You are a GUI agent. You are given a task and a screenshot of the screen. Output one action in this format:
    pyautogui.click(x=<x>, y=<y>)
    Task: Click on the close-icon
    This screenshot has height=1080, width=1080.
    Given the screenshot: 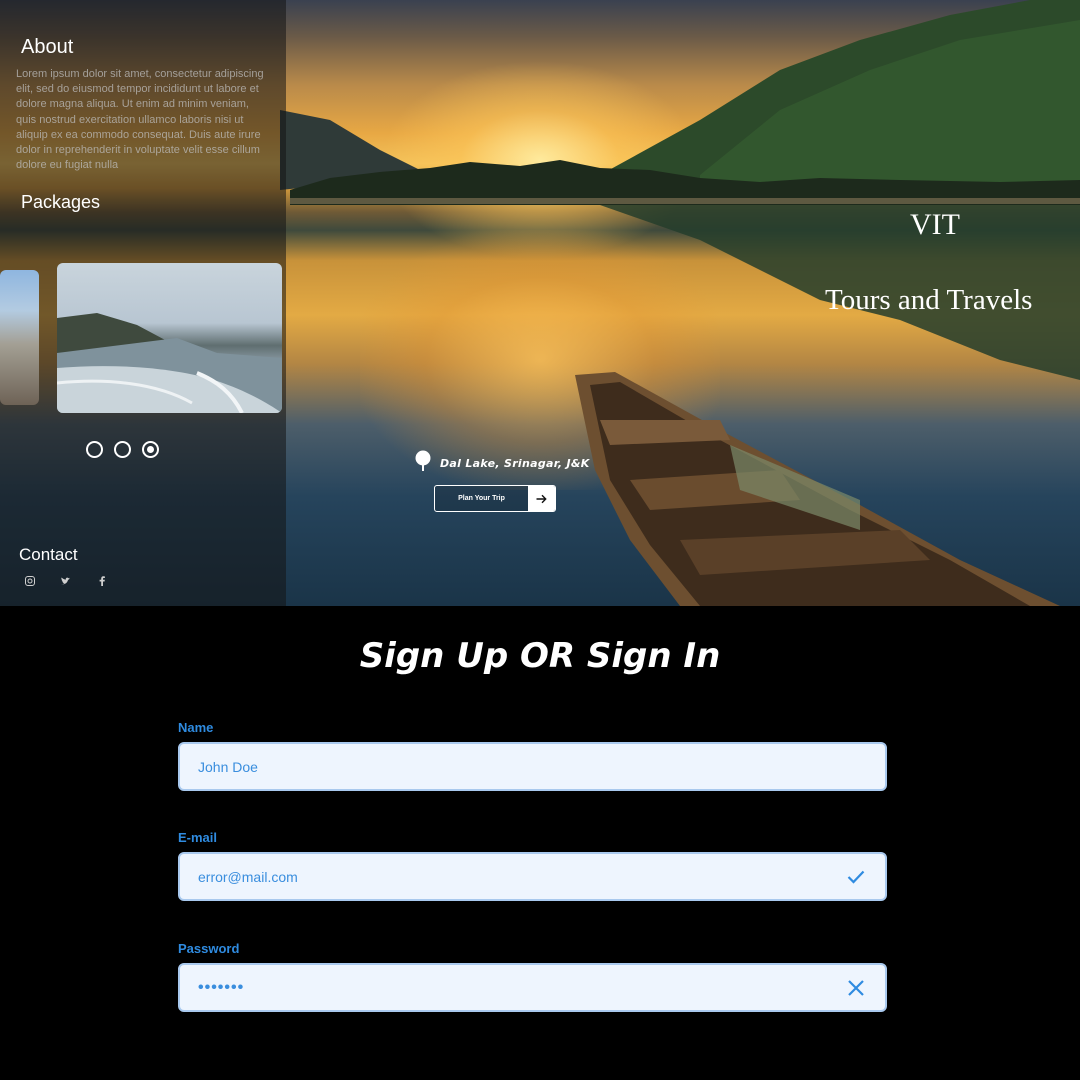 What is the action you would take?
    pyautogui.click(x=856, y=988)
    